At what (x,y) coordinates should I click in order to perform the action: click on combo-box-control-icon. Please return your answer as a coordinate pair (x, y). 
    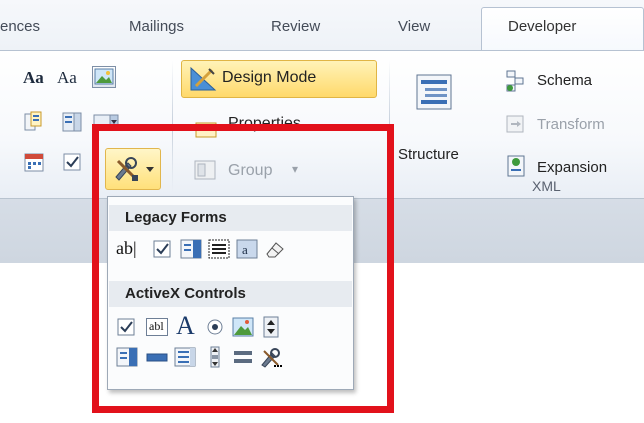
    Looking at the image, I should click on (72, 122).